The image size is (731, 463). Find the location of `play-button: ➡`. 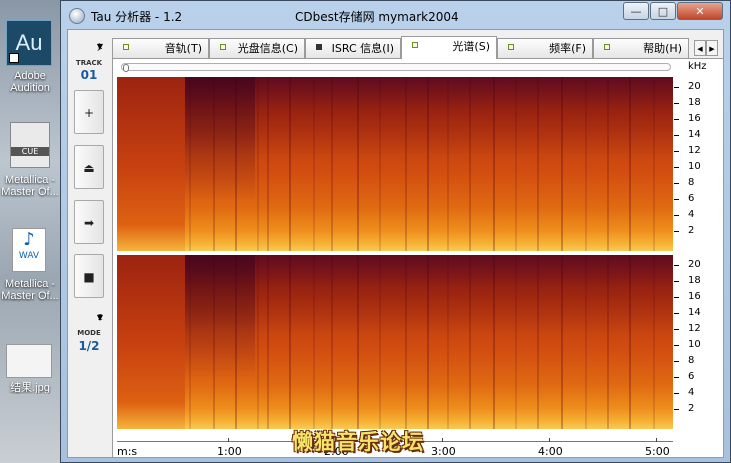

play-button: ➡ is located at coordinates (89, 222).